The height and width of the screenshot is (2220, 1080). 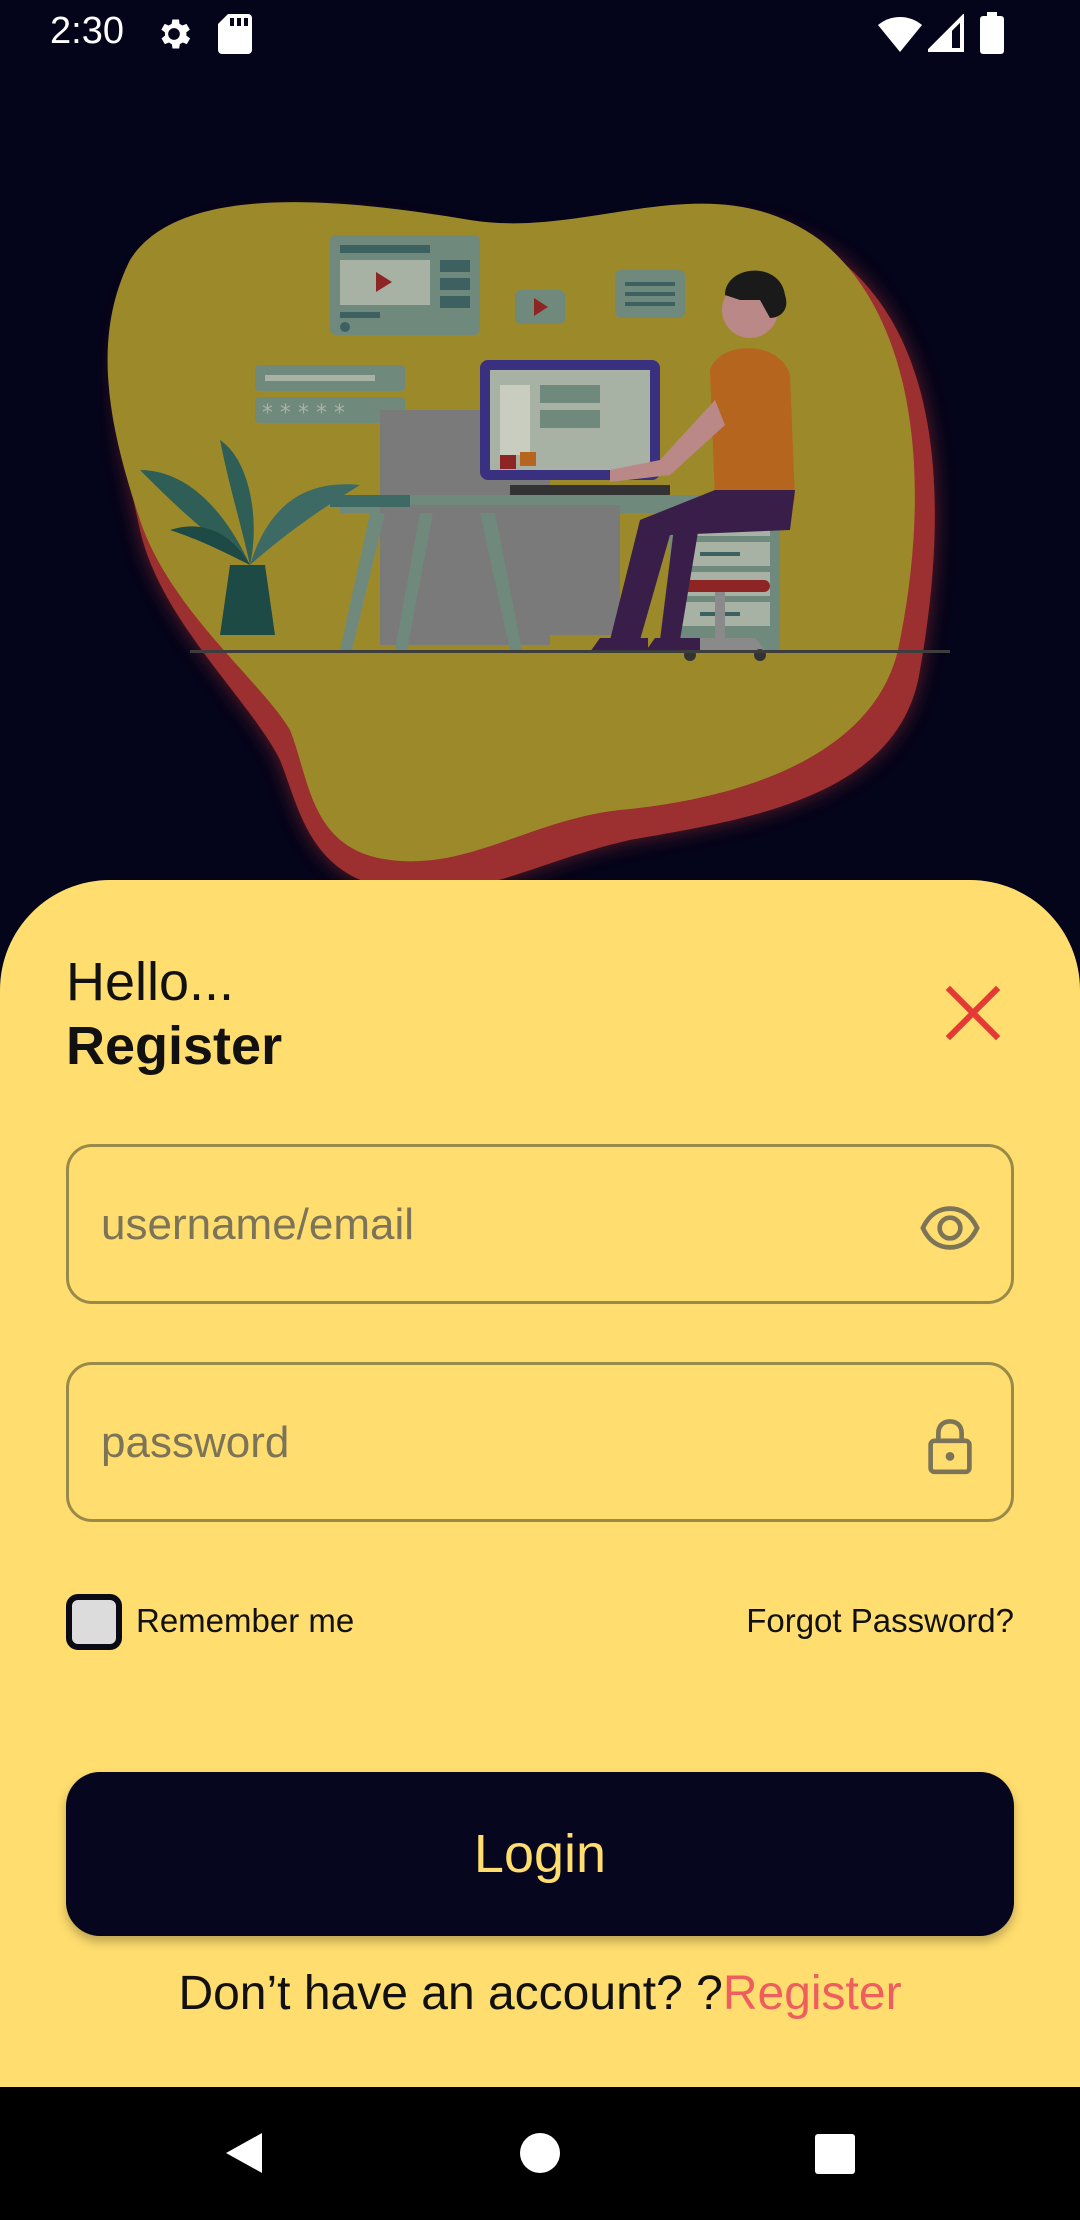 I want to click on password-field, so click(x=540, y=1442).